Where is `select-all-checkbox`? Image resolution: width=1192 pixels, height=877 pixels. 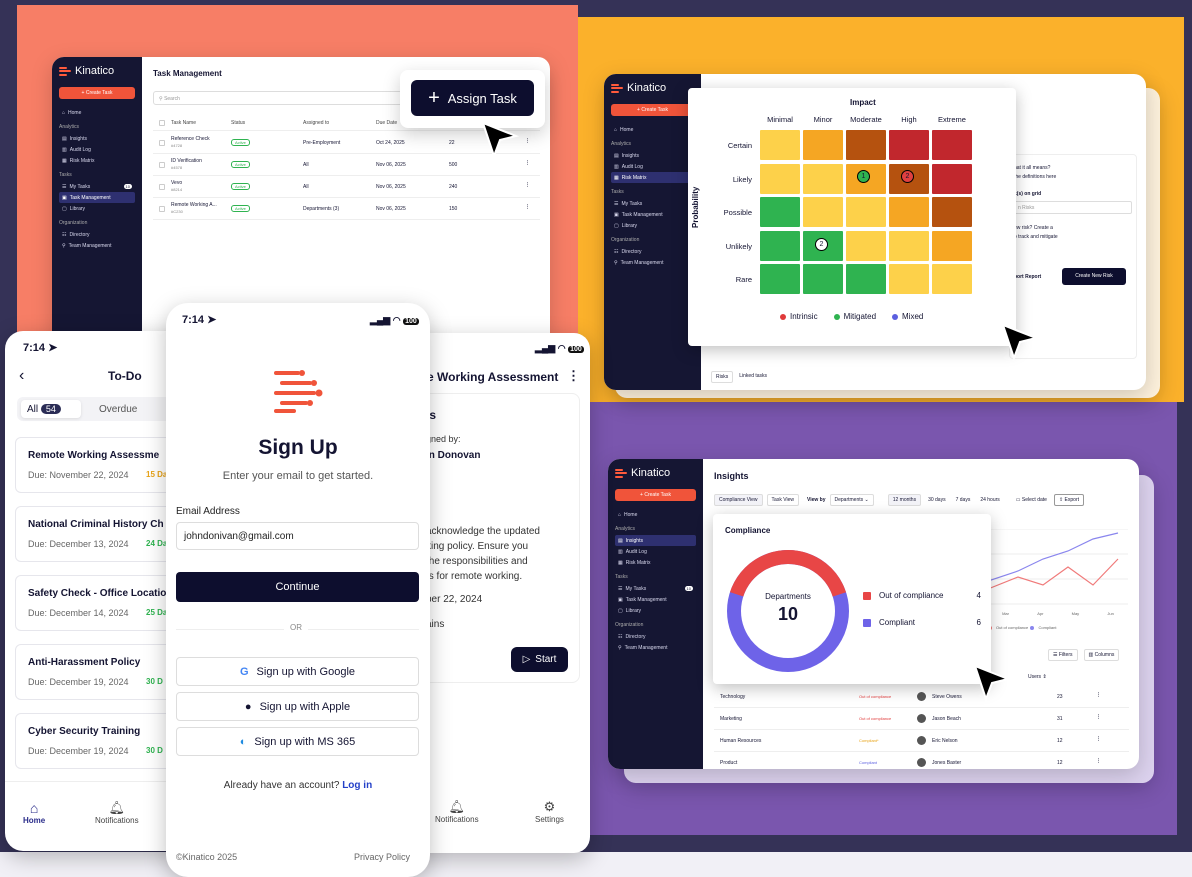
select-all-checkbox is located at coordinates (162, 123).